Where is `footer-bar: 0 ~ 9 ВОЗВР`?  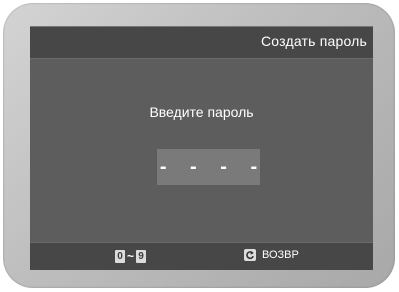
footer-bar: 0 ~ 9 ВОЗВР is located at coordinates (201, 256).